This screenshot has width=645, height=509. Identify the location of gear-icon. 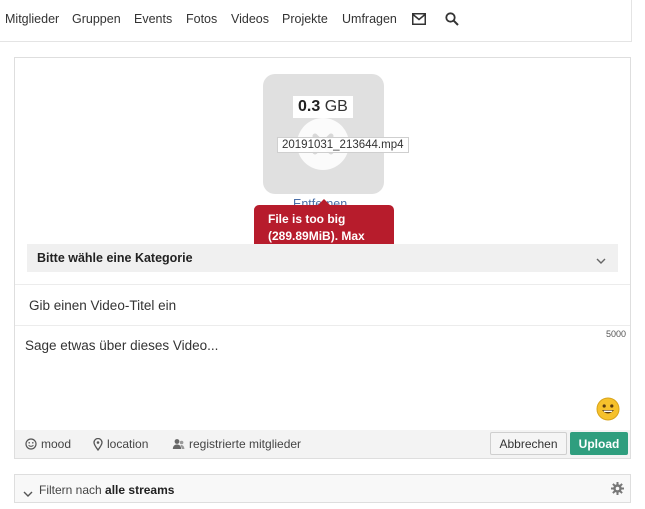
(617, 491).